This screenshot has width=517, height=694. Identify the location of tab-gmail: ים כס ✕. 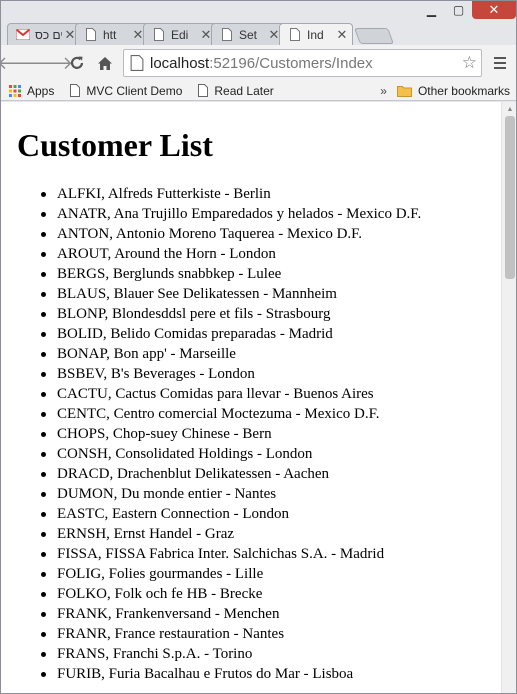
(44, 34).